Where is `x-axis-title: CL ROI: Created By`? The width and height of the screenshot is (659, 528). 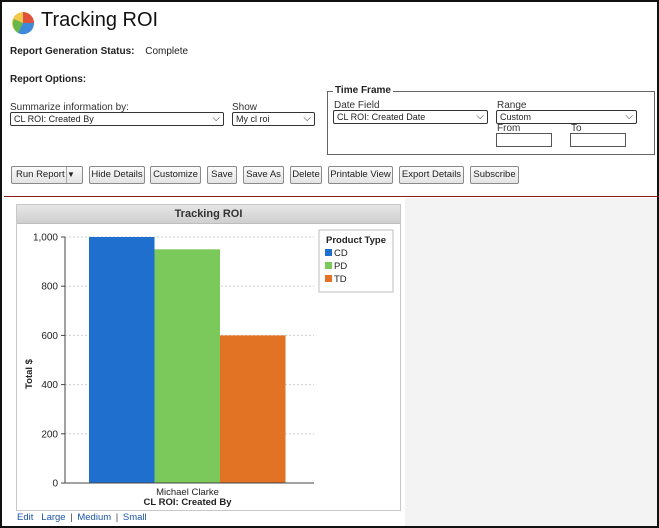
x-axis-title: CL ROI: Created By is located at coordinates (188, 502).